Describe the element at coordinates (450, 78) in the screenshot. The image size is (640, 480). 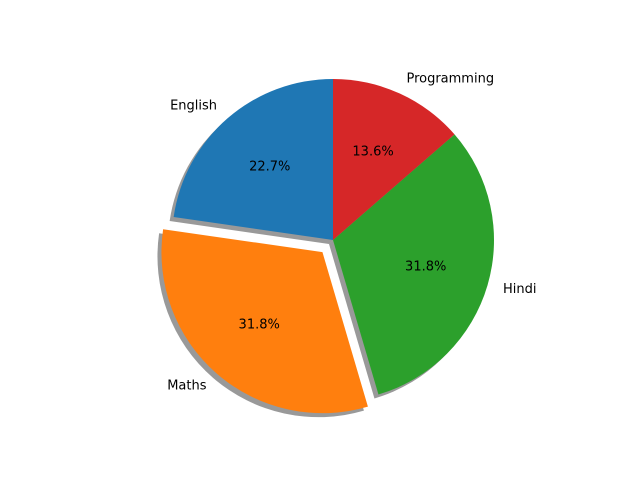
I see `pie-category-label-programming: Programming` at that location.